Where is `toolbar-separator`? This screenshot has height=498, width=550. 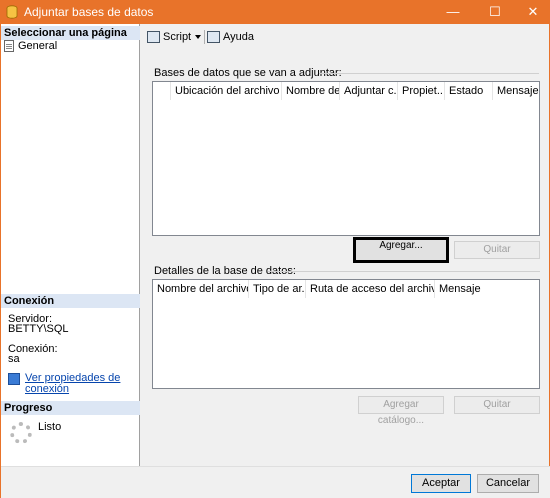
toolbar-separator is located at coordinates (204, 37).